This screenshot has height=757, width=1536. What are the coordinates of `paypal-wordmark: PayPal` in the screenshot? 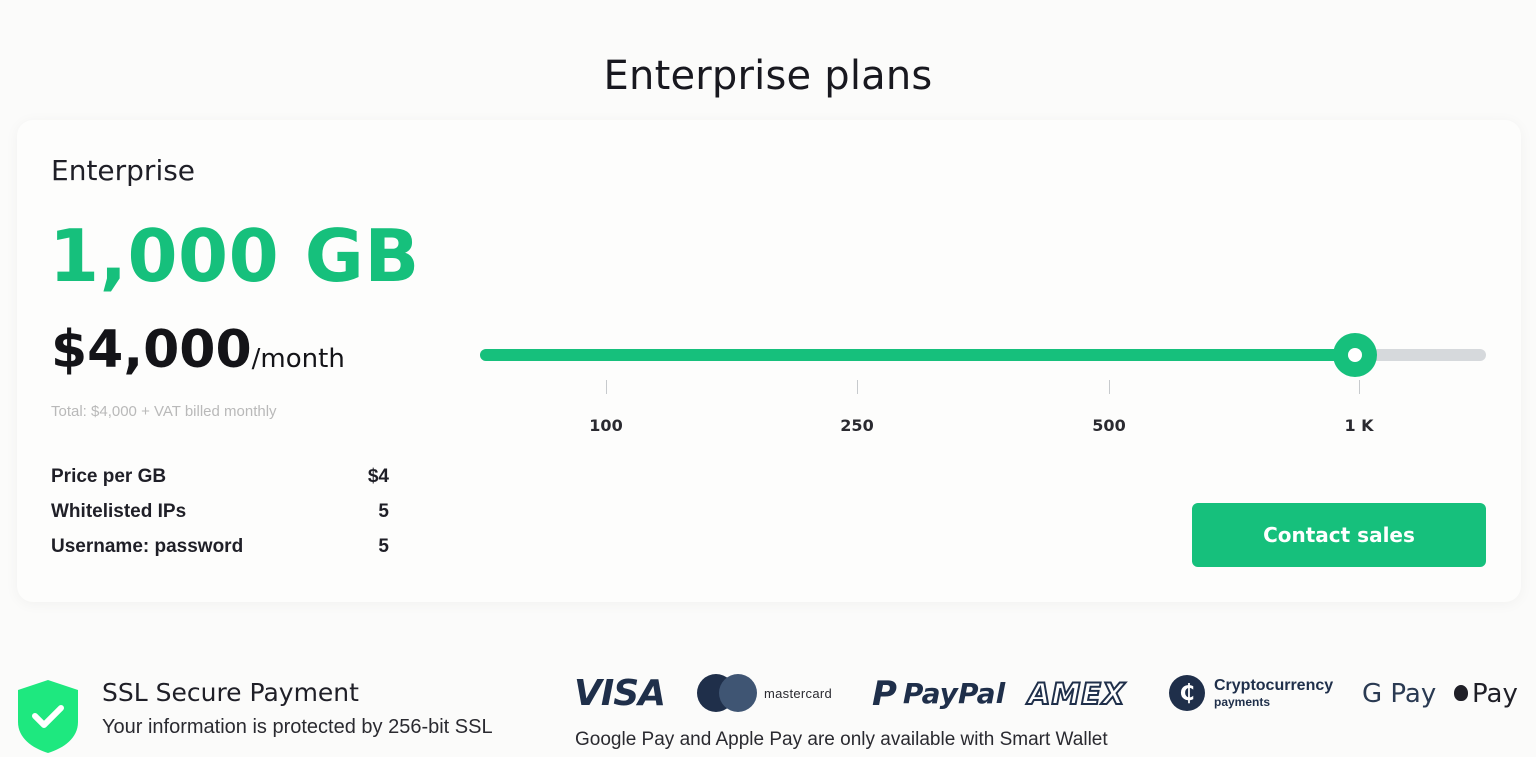 It's located at (954, 693).